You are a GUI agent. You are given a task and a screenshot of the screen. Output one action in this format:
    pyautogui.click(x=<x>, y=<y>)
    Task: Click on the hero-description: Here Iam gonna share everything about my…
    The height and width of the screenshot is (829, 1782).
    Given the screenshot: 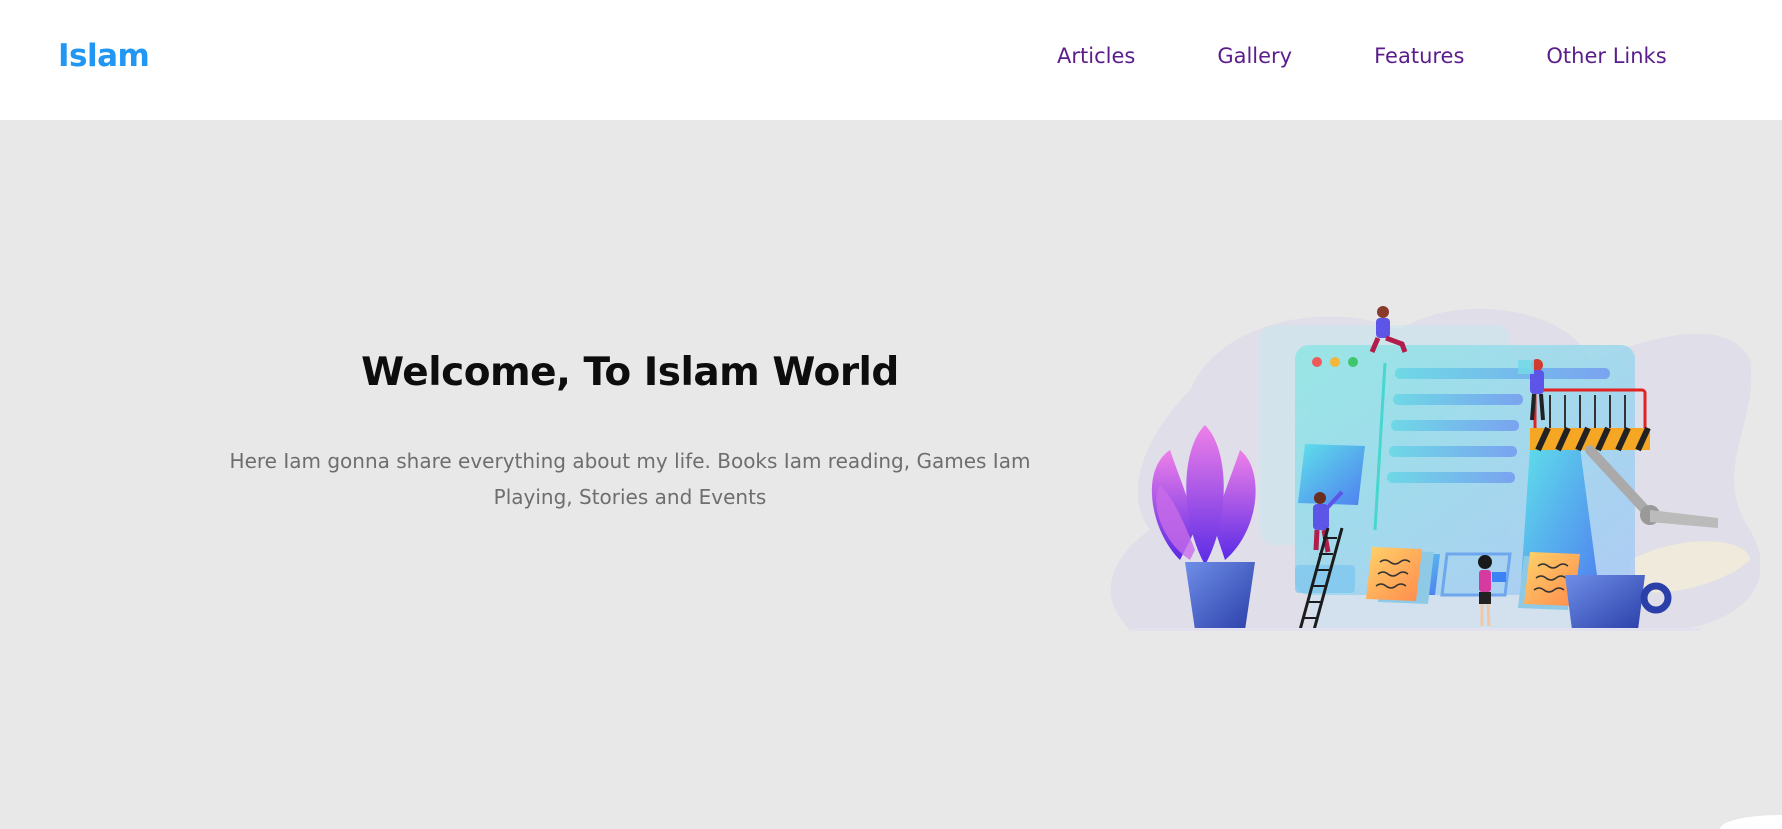 What is the action you would take?
    pyautogui.click(x=630, y=479)
    